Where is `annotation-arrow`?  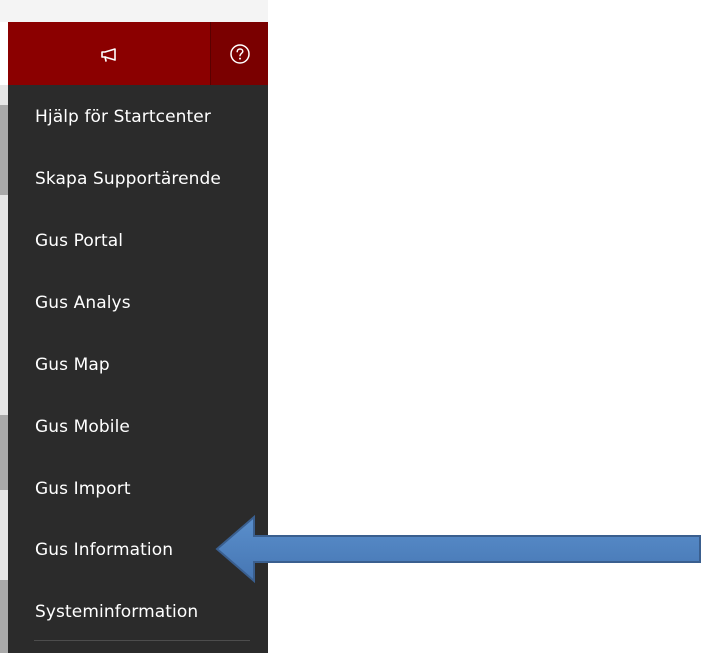 annotation-arrow is located at coordinates (458, 549).